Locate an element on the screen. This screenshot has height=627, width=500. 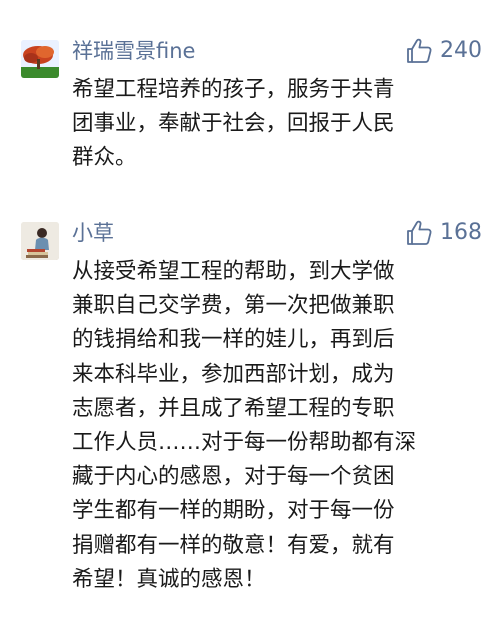
like-count: 168 is located at coordinates (461, 232).